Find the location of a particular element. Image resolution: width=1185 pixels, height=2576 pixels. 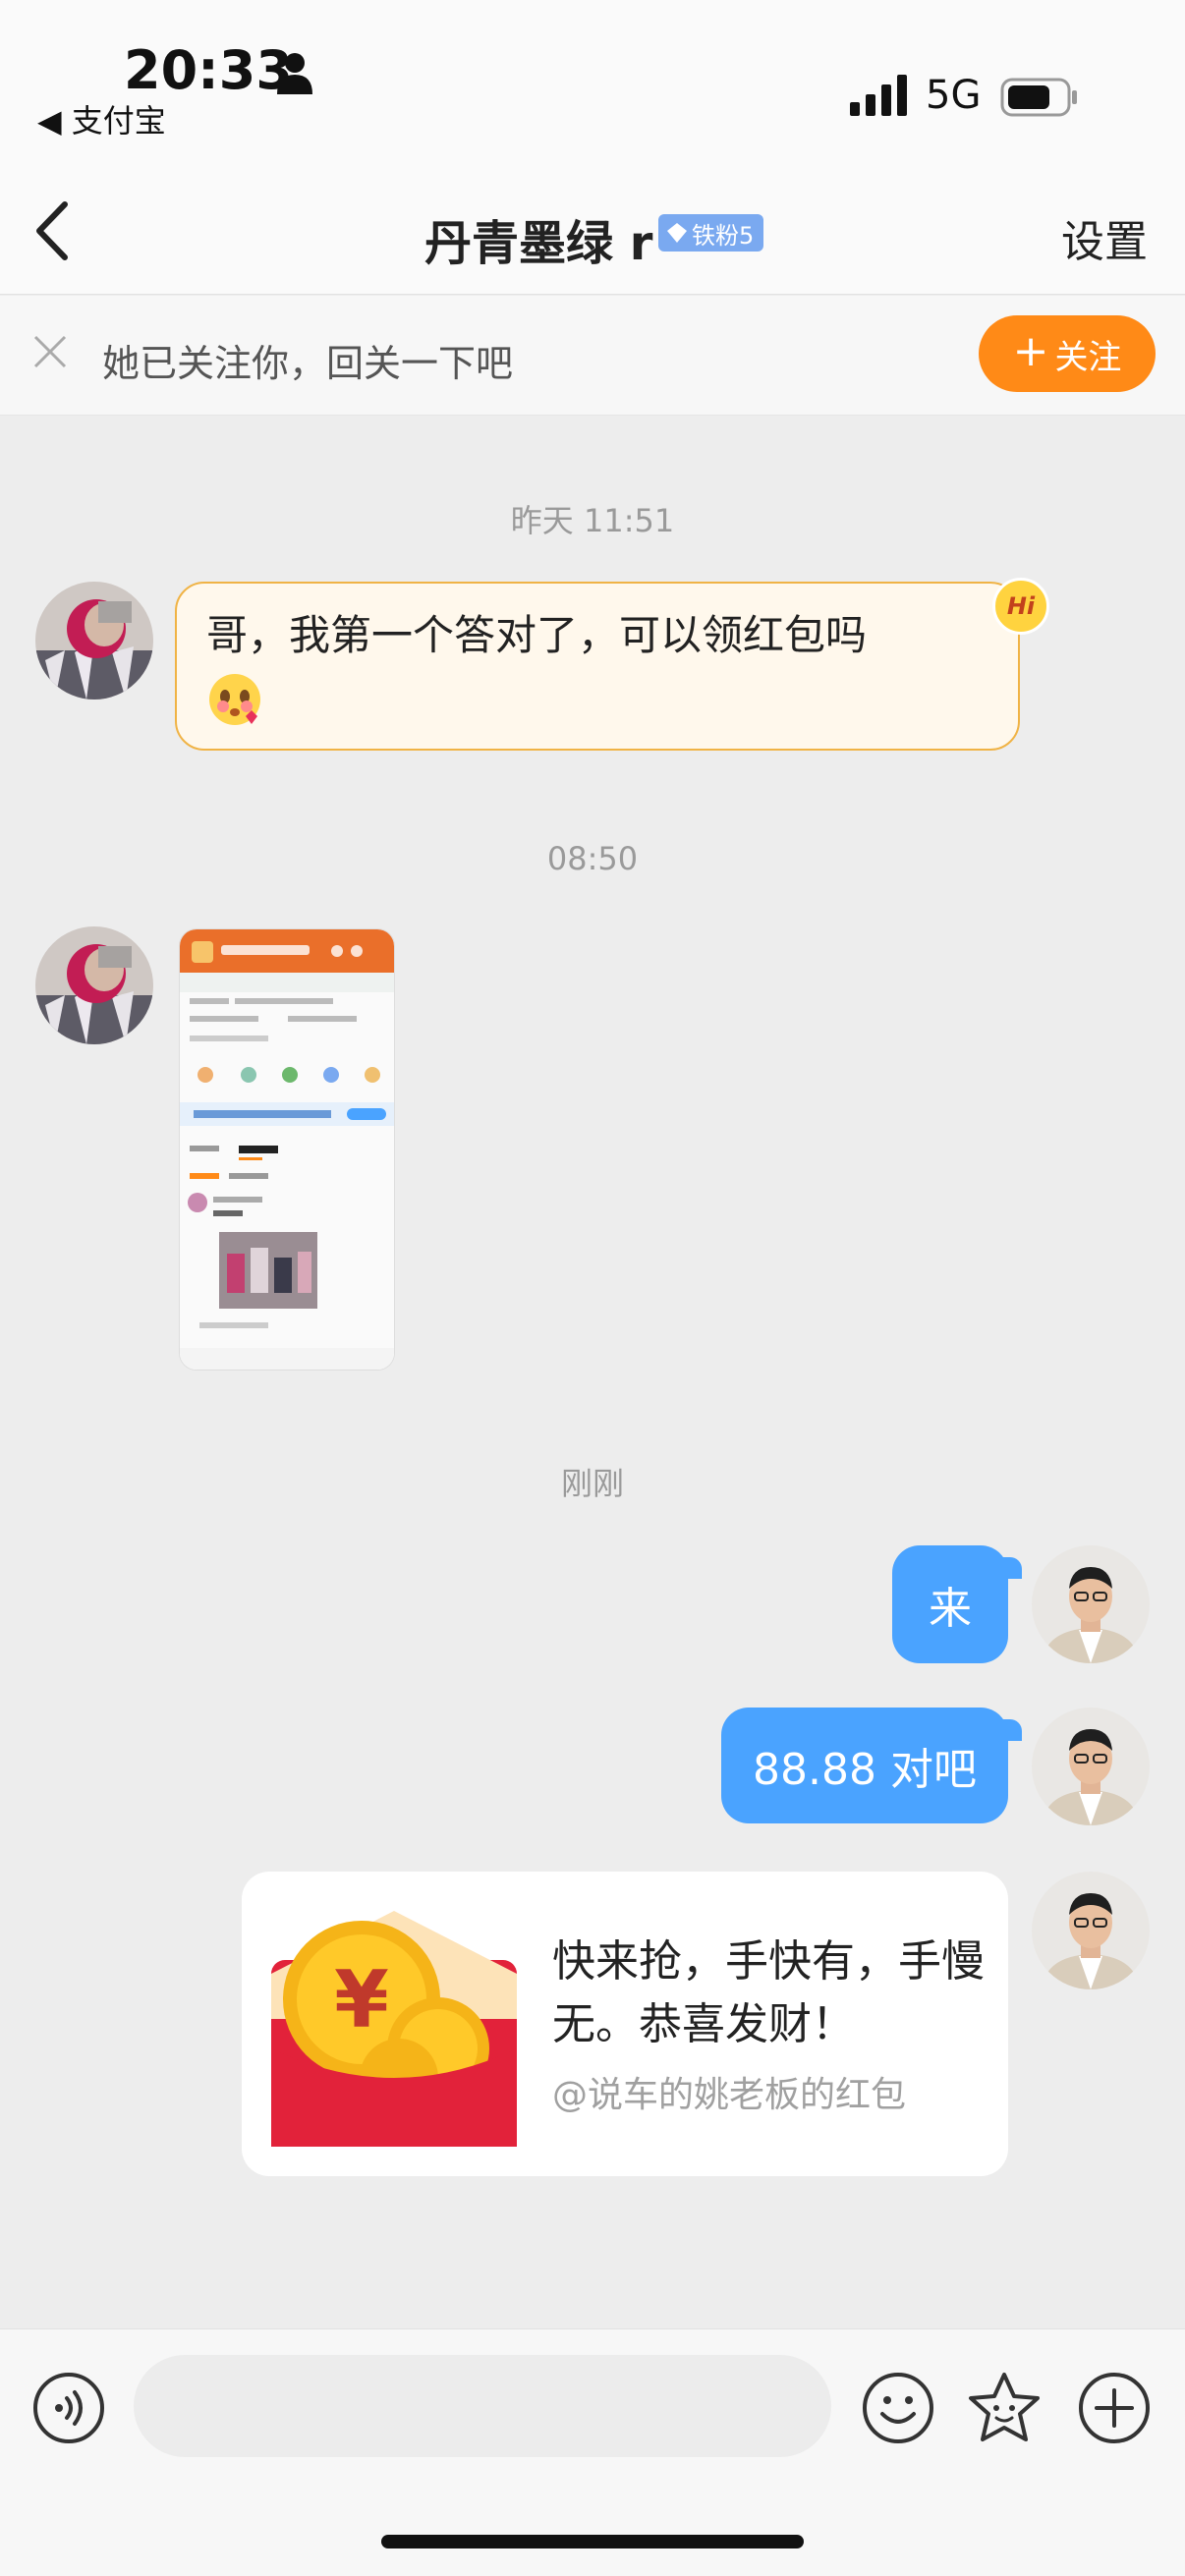

timestamp: 昨天 11:51 is located at coordinates (592, 520).